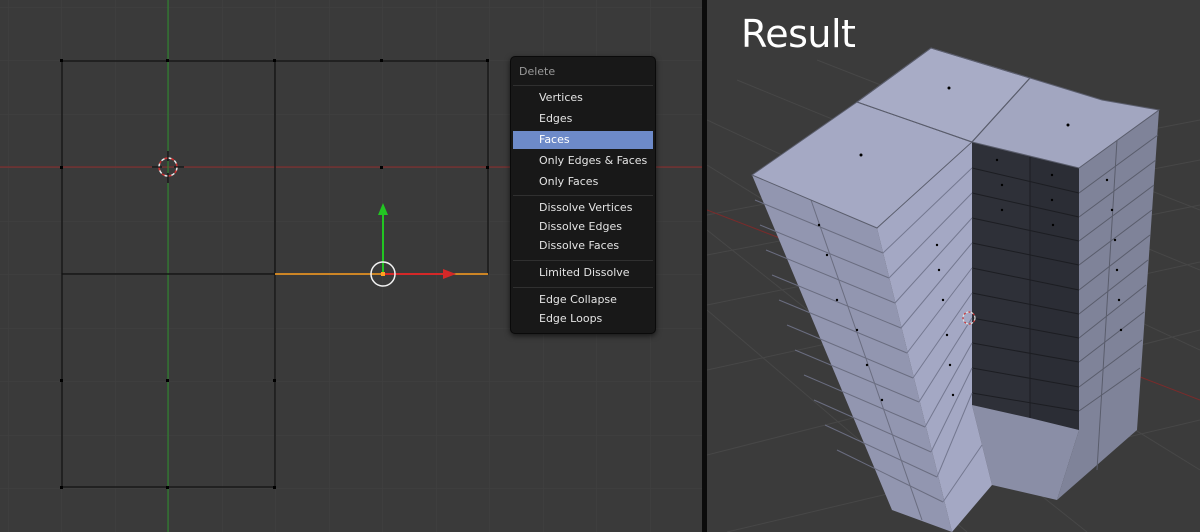  Describe the element at coordinates (798, 34) in the screenshot. I see `result-title: Result` at that location.